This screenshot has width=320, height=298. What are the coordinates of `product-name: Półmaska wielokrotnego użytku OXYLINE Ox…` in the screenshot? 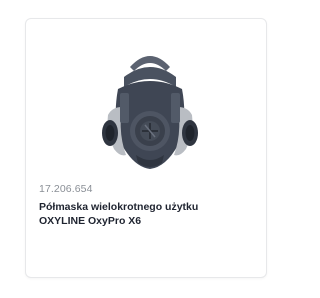 It's located at (139, 214).